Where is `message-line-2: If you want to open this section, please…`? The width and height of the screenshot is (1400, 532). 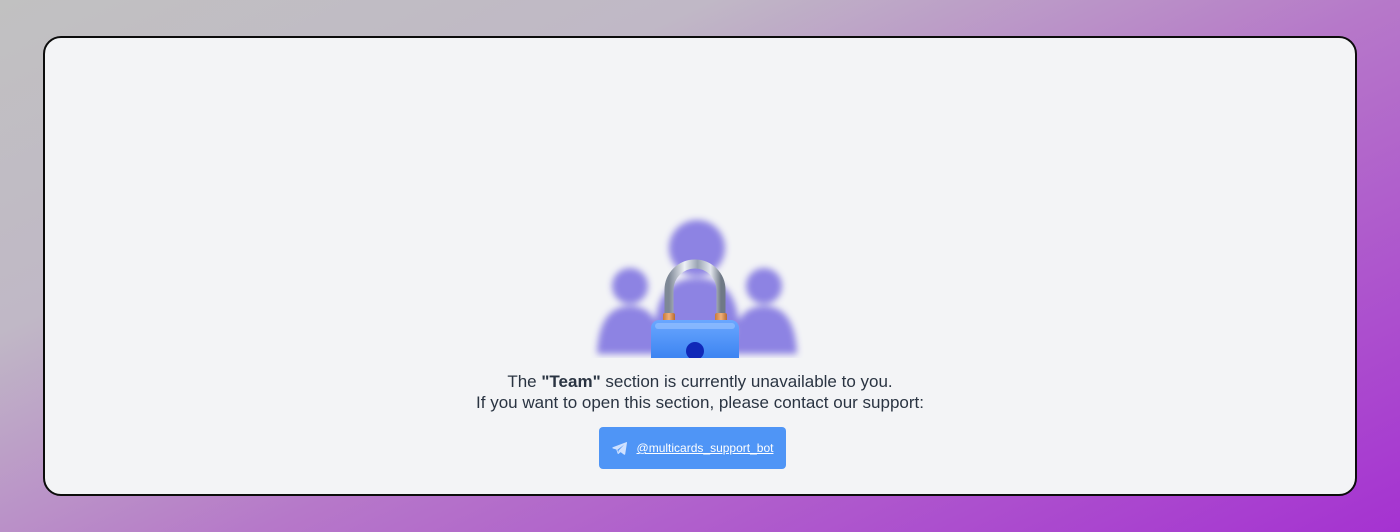 message-line-2: If you want to open this section, please… is located at coordinates (700, 402).